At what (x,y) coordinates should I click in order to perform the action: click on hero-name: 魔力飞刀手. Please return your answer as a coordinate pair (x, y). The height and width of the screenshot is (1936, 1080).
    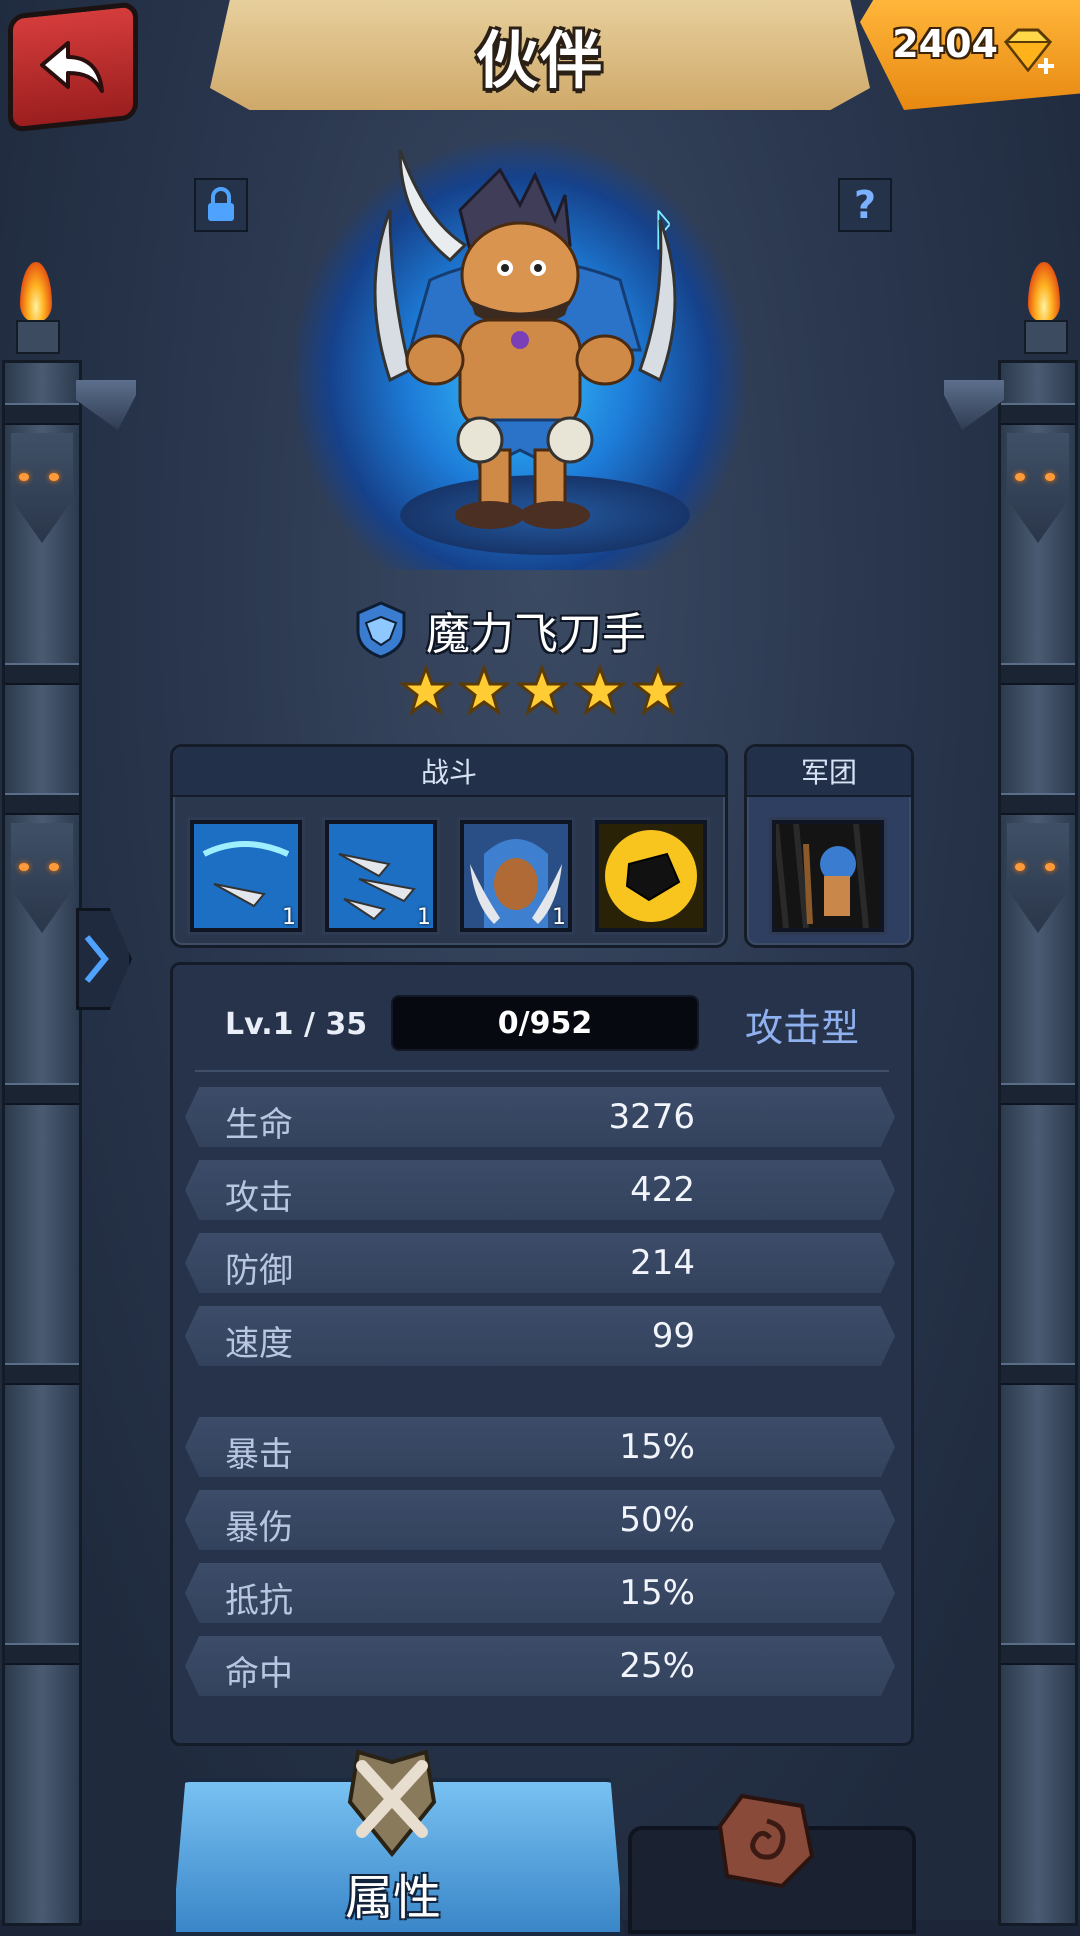
    Looking at the image, I should click on (536, 634).